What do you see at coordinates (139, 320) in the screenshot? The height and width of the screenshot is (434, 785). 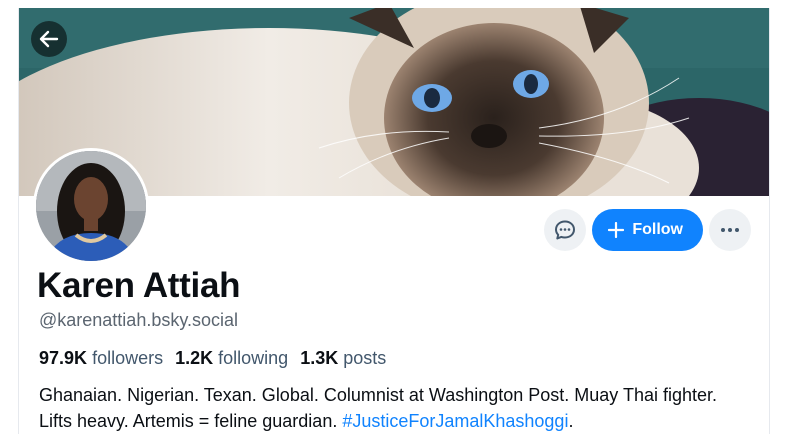 I see `profile-handle: @karenattiah.bsky.social` at bounding box center [139, 320].